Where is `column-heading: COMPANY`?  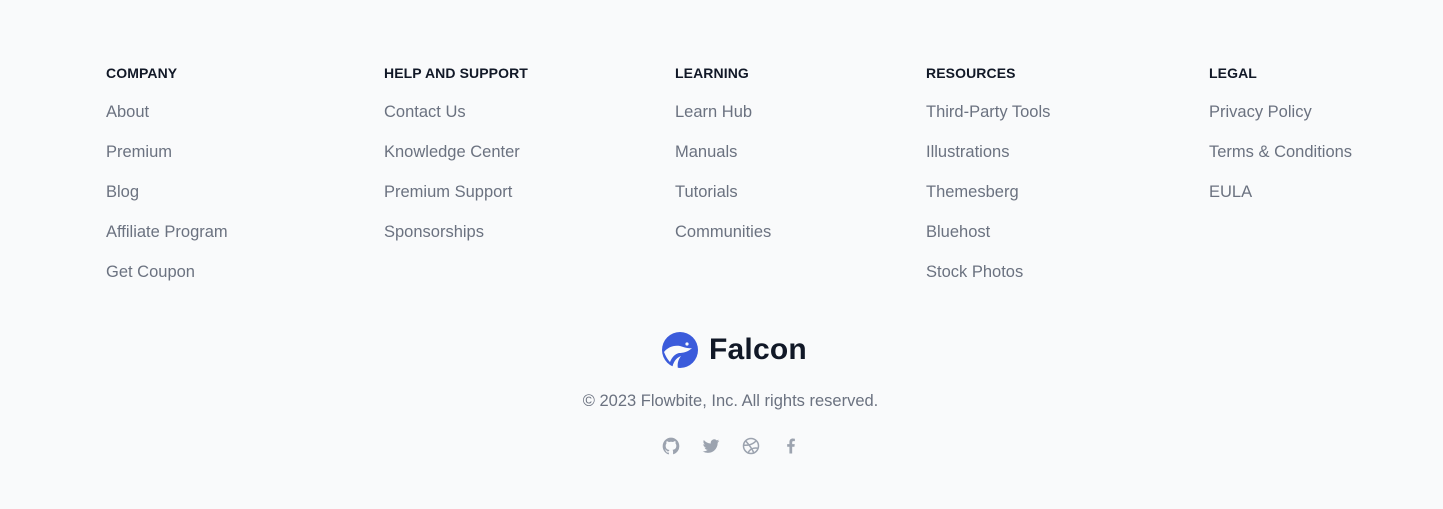
column-heading: COMPANY is located at coordinates (142, 73).